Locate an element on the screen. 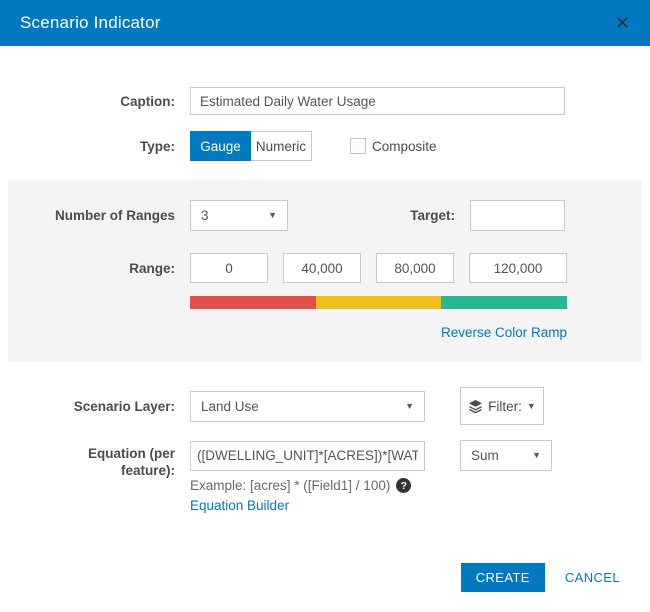  caption-input is located at coordinates (377, 101).